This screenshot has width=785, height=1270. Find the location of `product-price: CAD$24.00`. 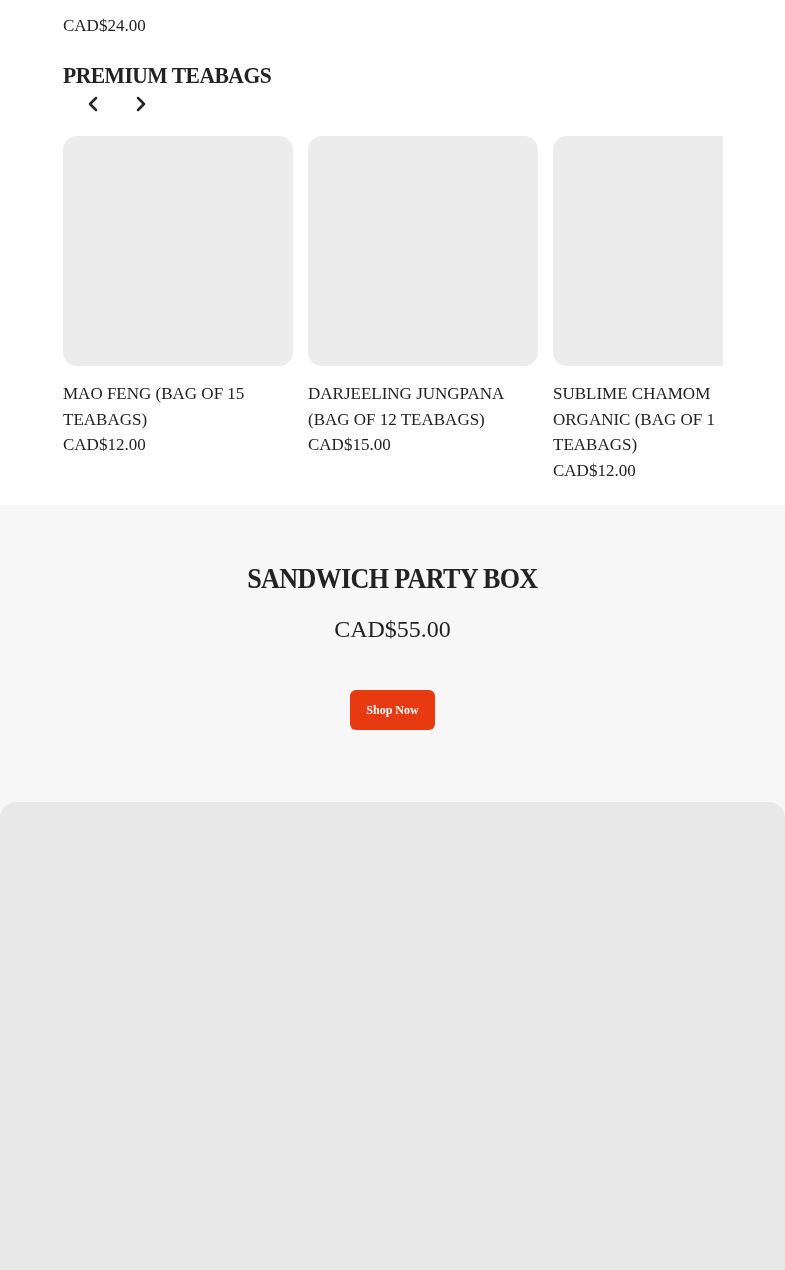

product-price: CAD$24.00 is located at coordinates (104, 26).